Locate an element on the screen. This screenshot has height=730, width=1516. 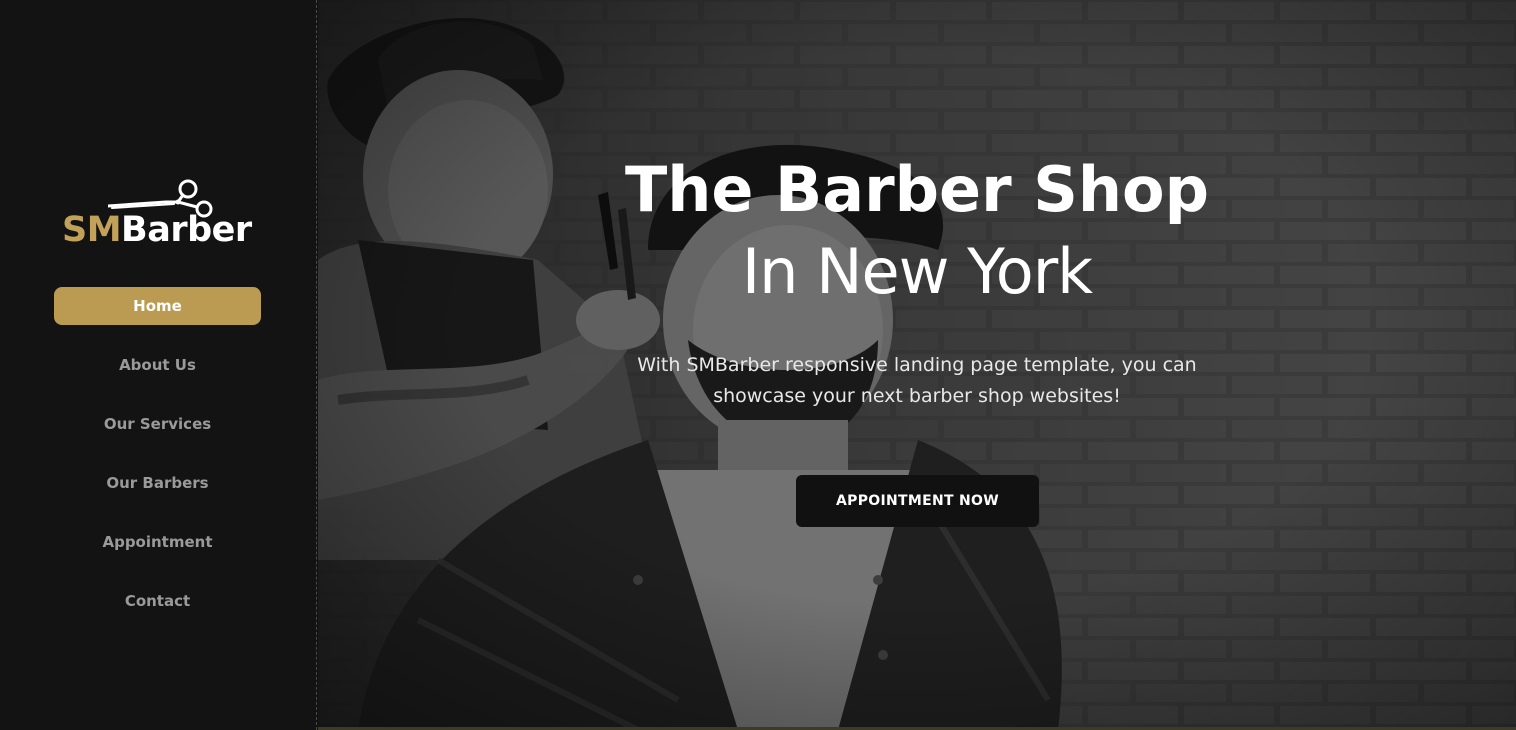
sidebar-item-our-services: Our Services is located at coordinates (157, 424).